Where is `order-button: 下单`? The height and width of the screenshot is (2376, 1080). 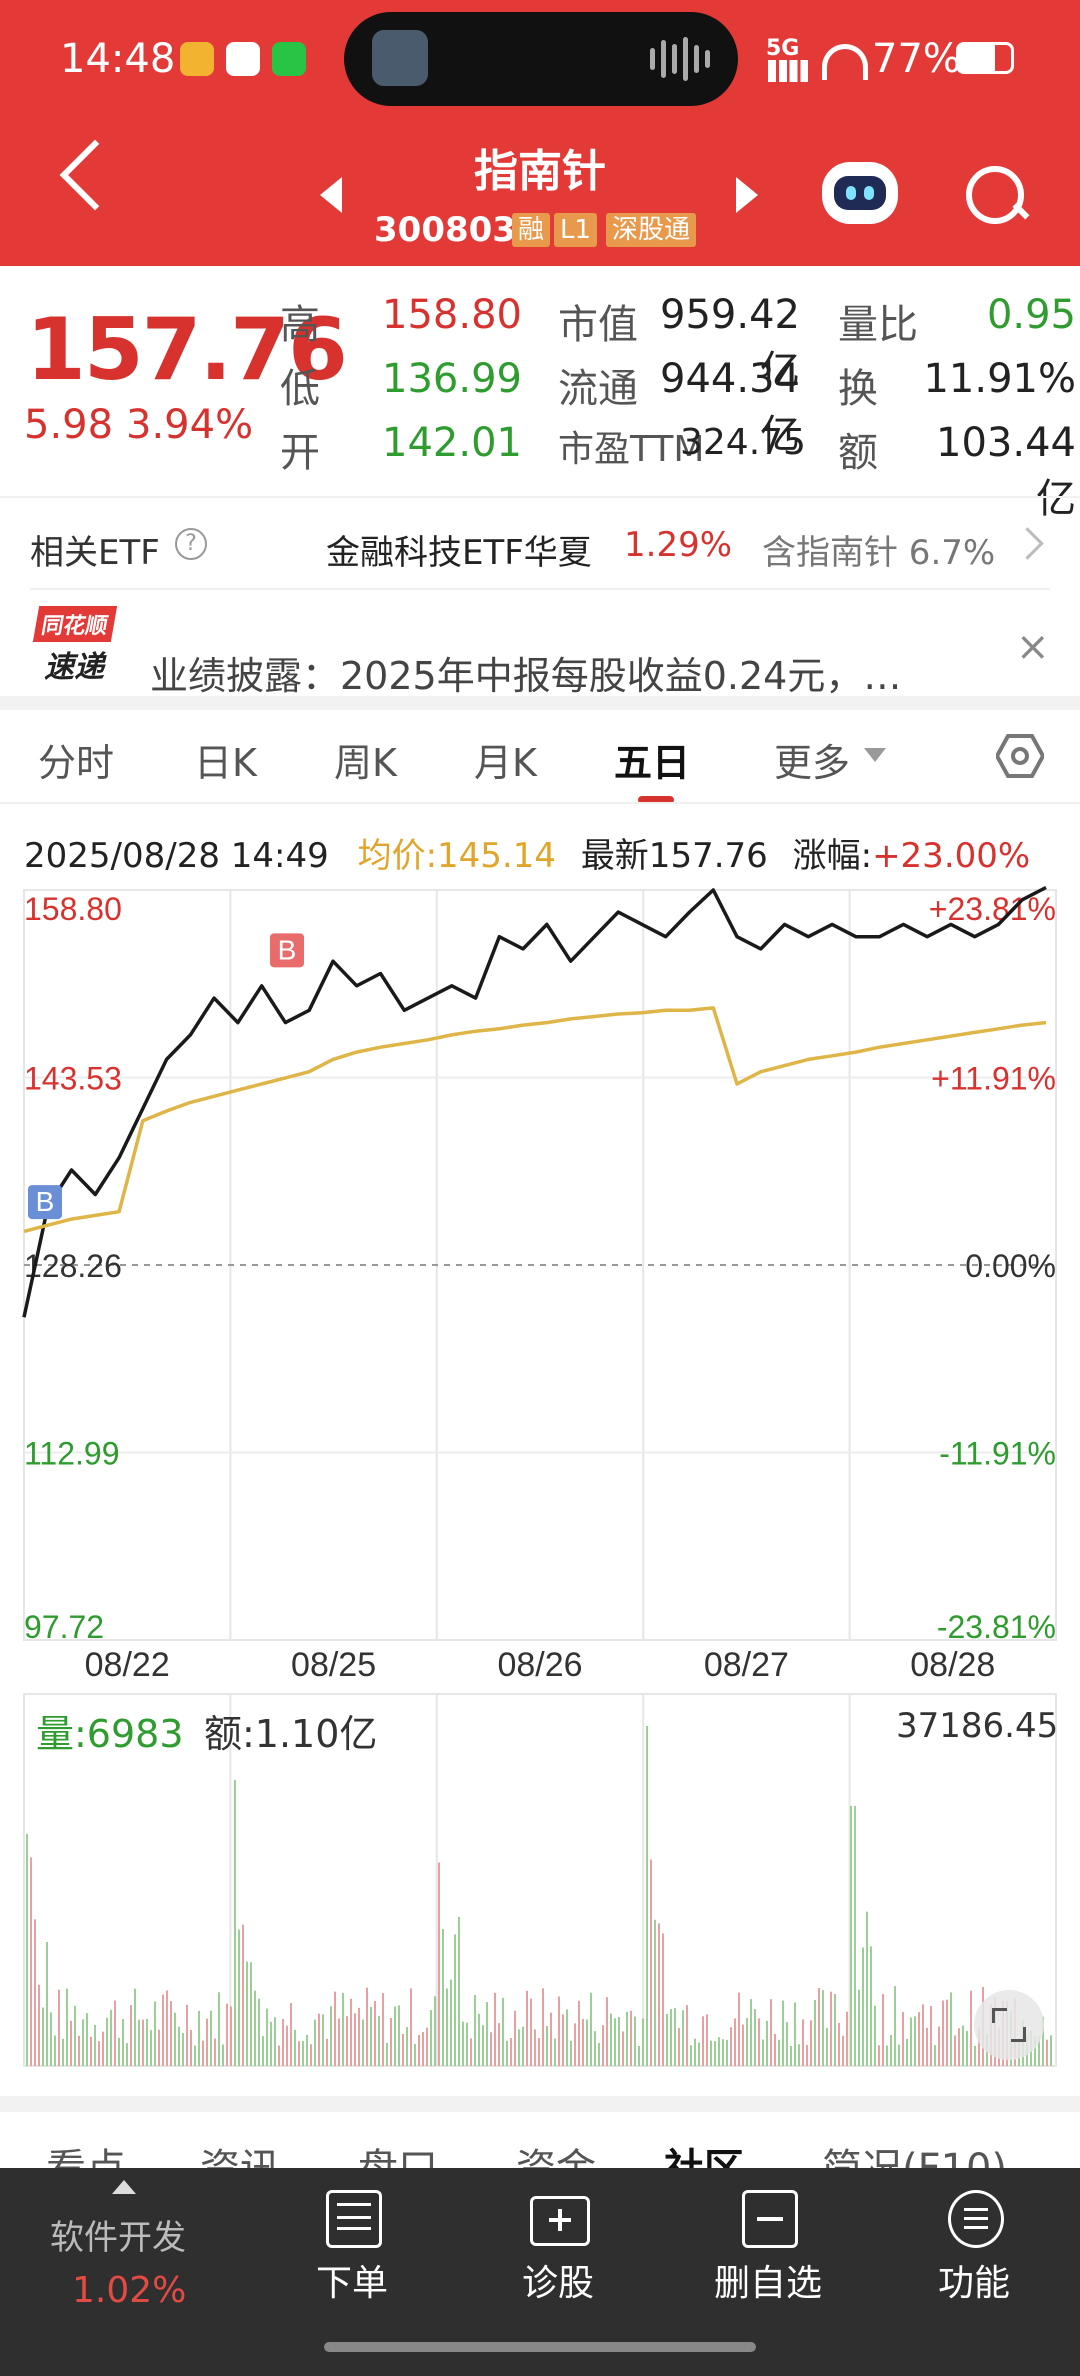
order-button: 下单 is located at coordinates (352, 2280).